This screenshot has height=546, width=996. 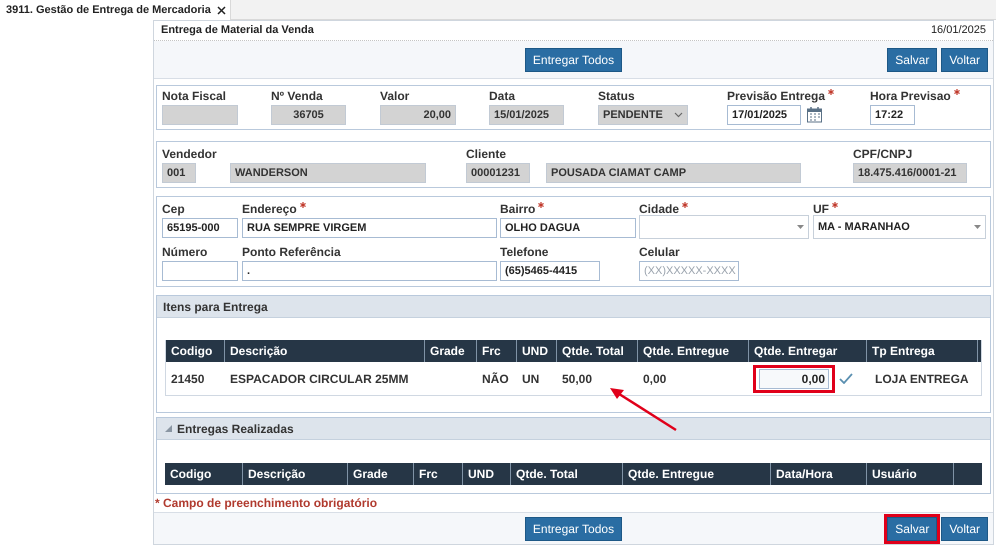 I want to click on field-label: Nota Fiscal, so click(x=194, y=96).